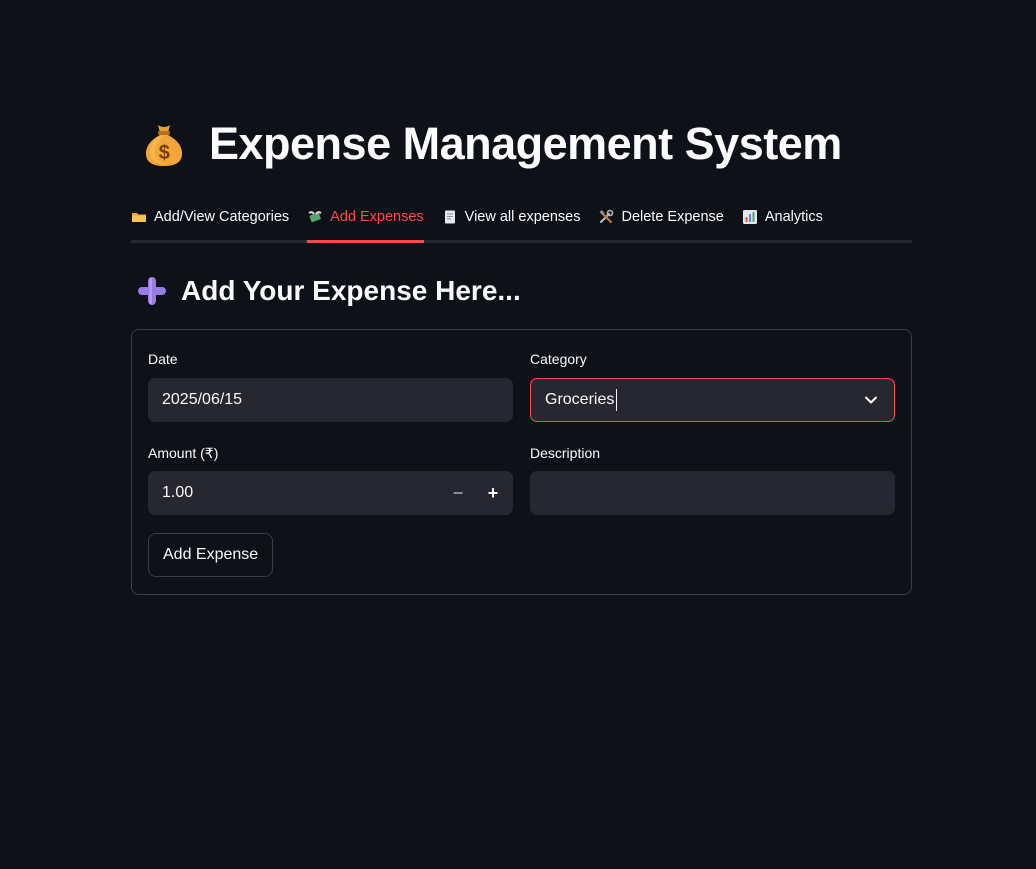 The height and width of the screenshot is (869, 1036). I want to click on category-value: Groceries, so click(580, 399).